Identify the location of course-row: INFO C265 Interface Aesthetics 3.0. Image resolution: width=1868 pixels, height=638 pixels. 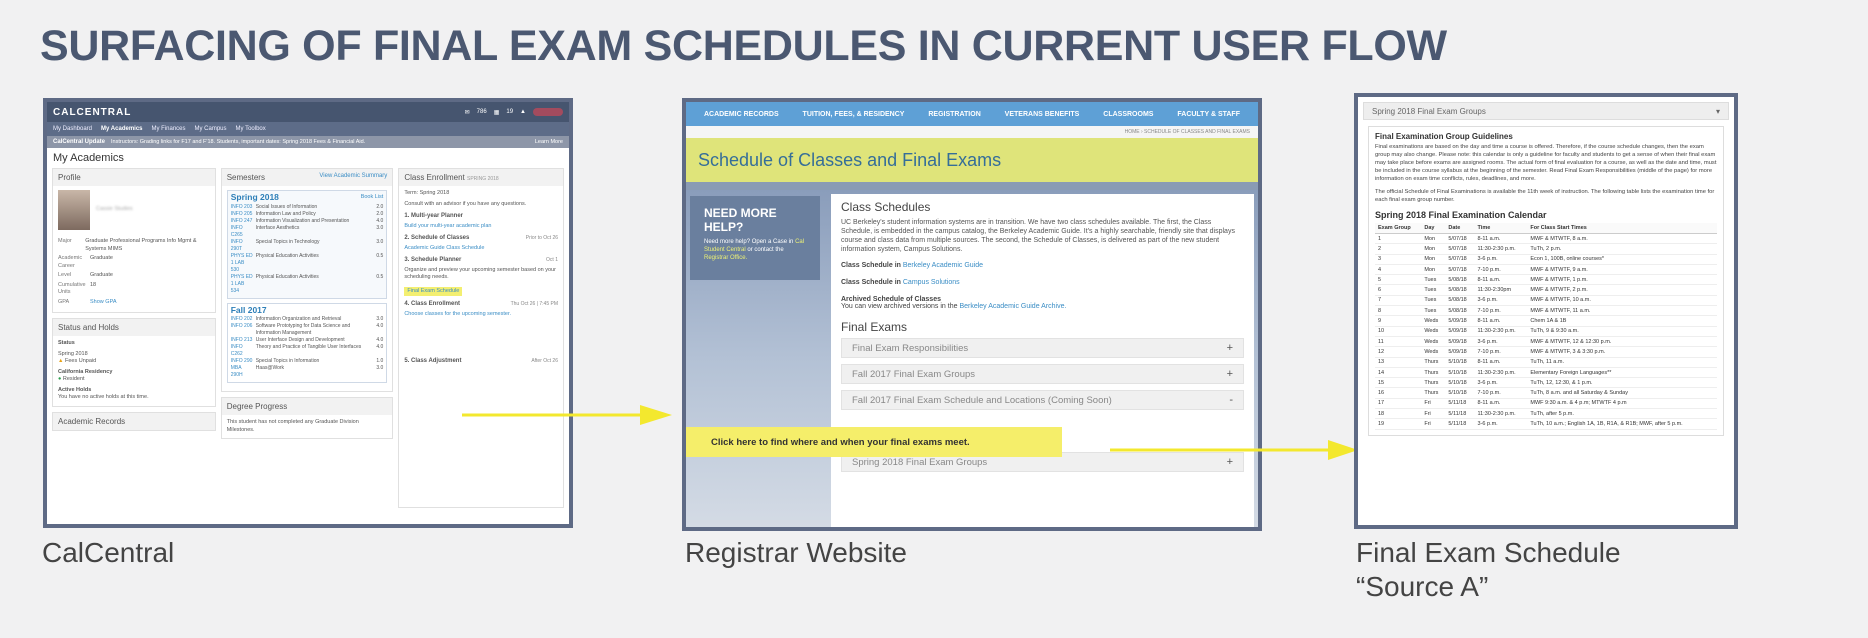
(307, 232).